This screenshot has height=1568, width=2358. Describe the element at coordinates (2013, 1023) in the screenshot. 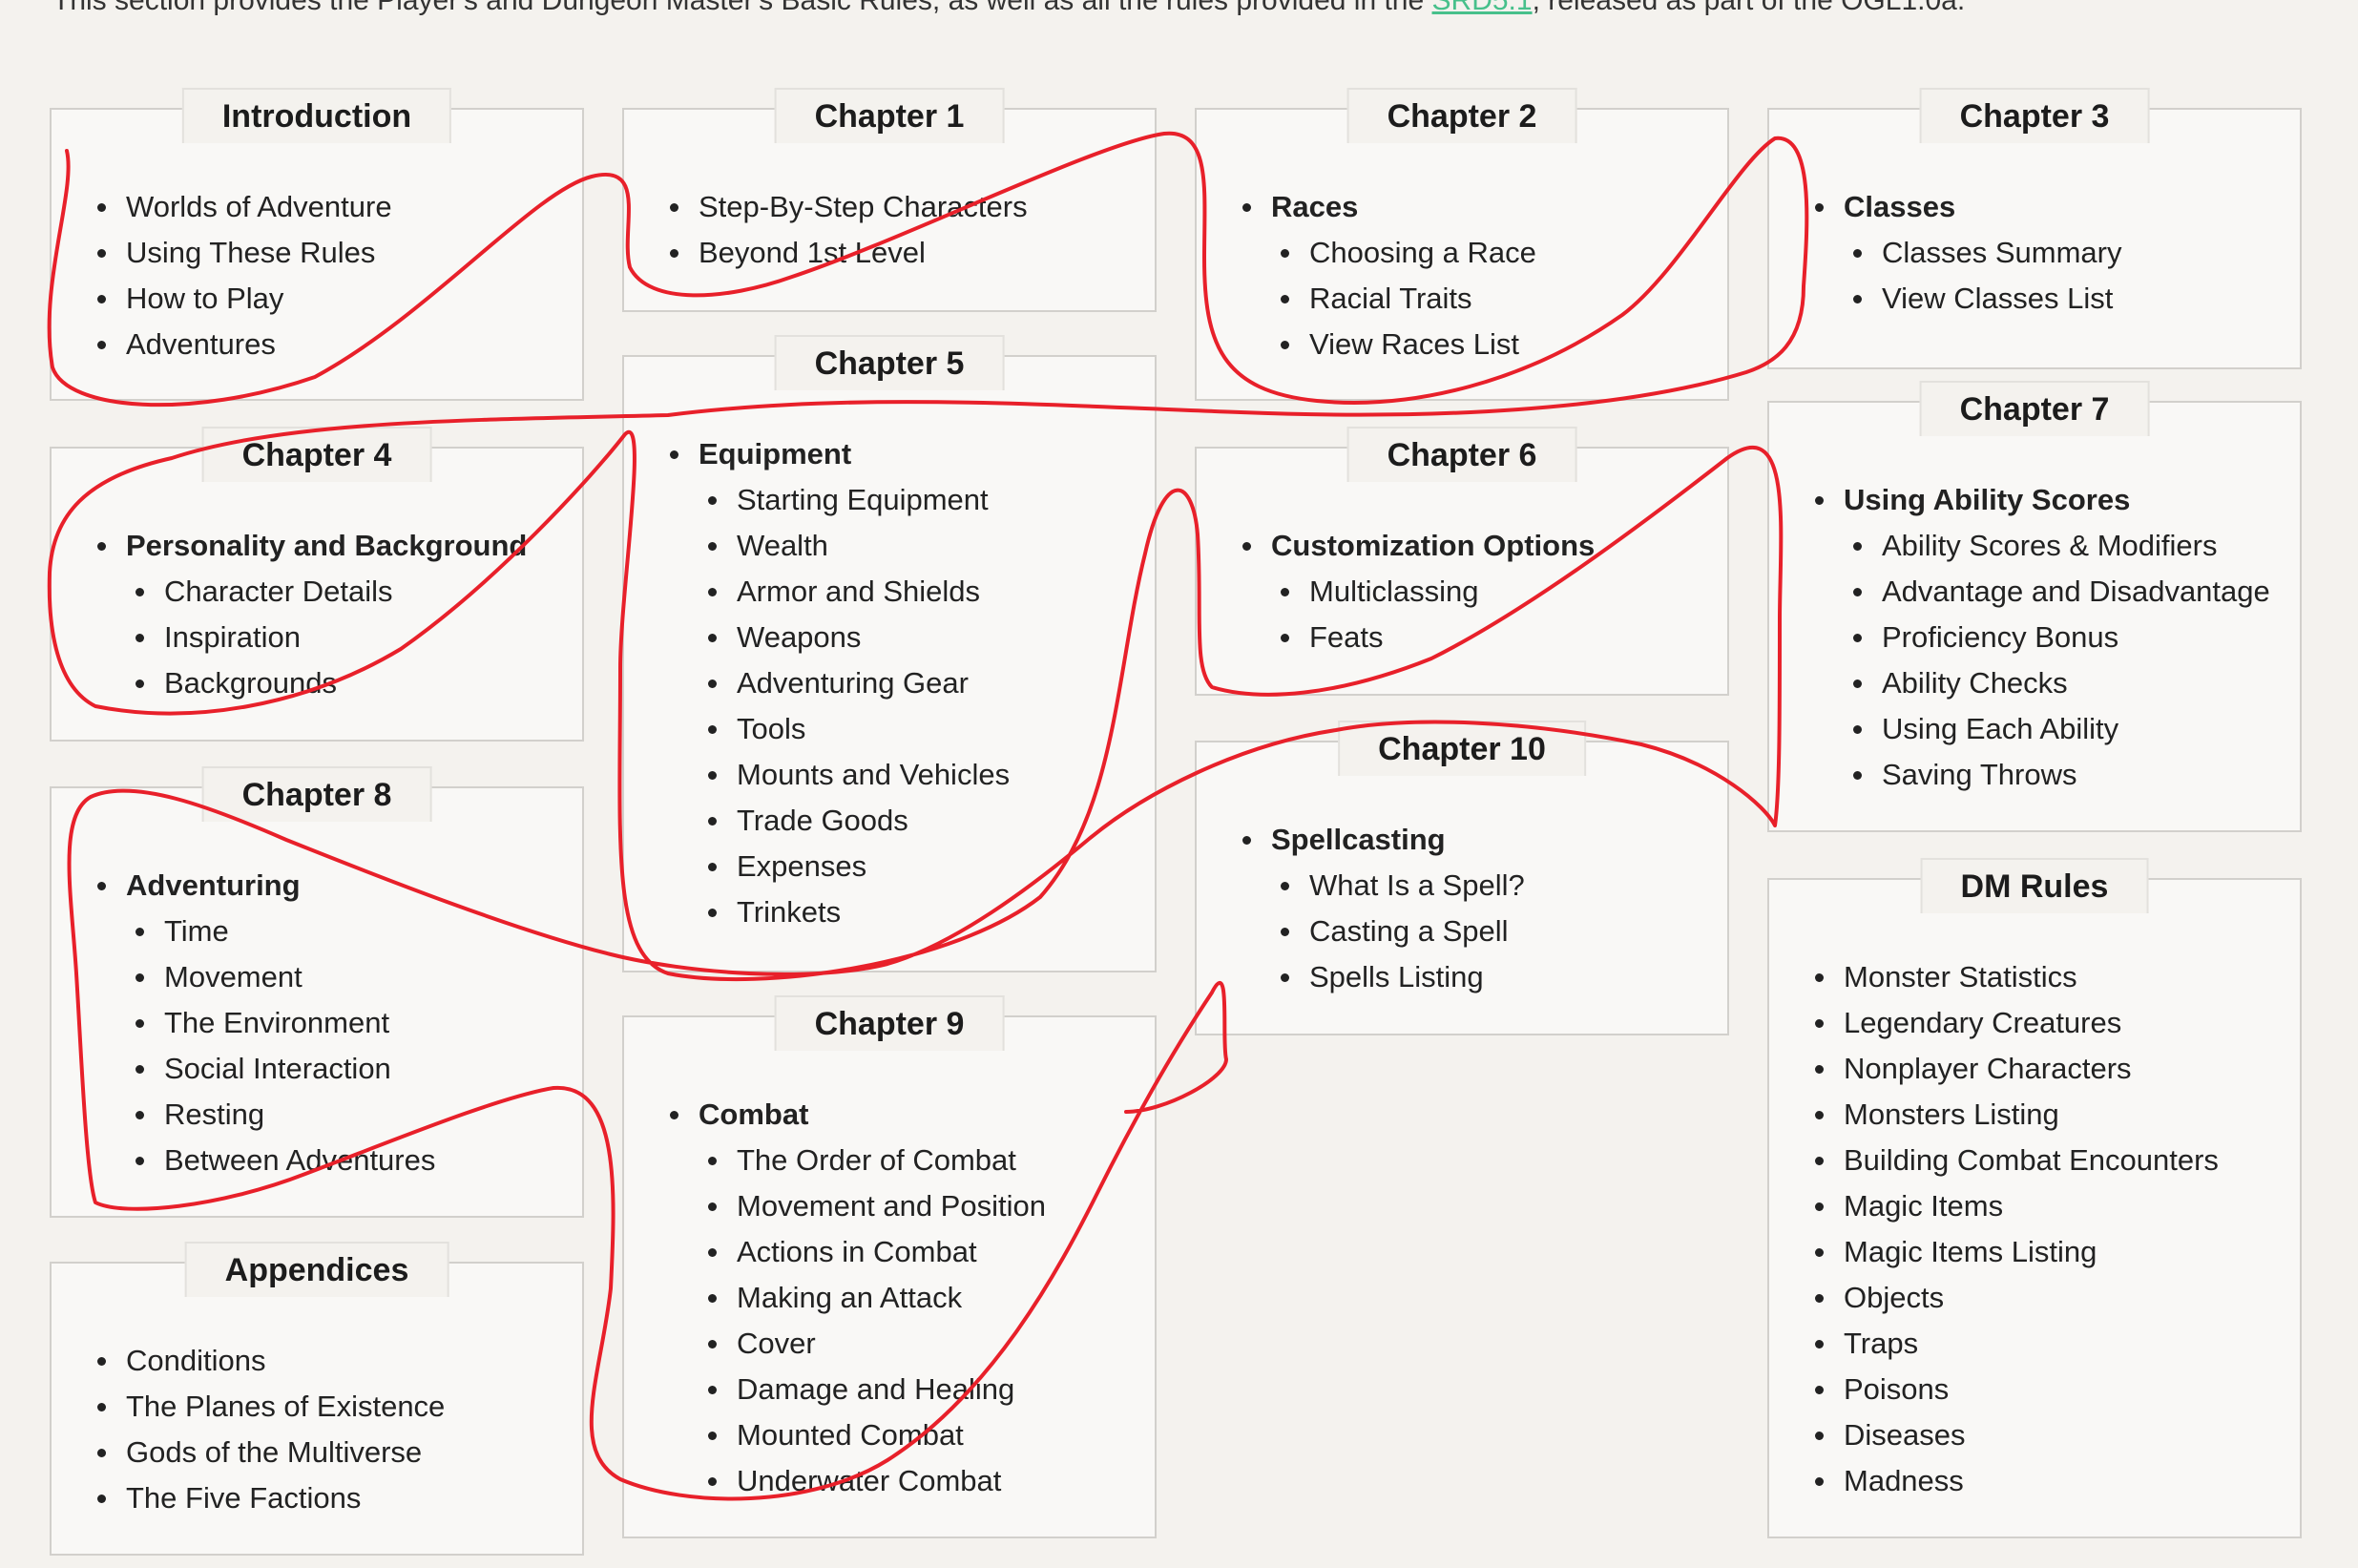

I see `list-item: Legendary Creatures` at that location.